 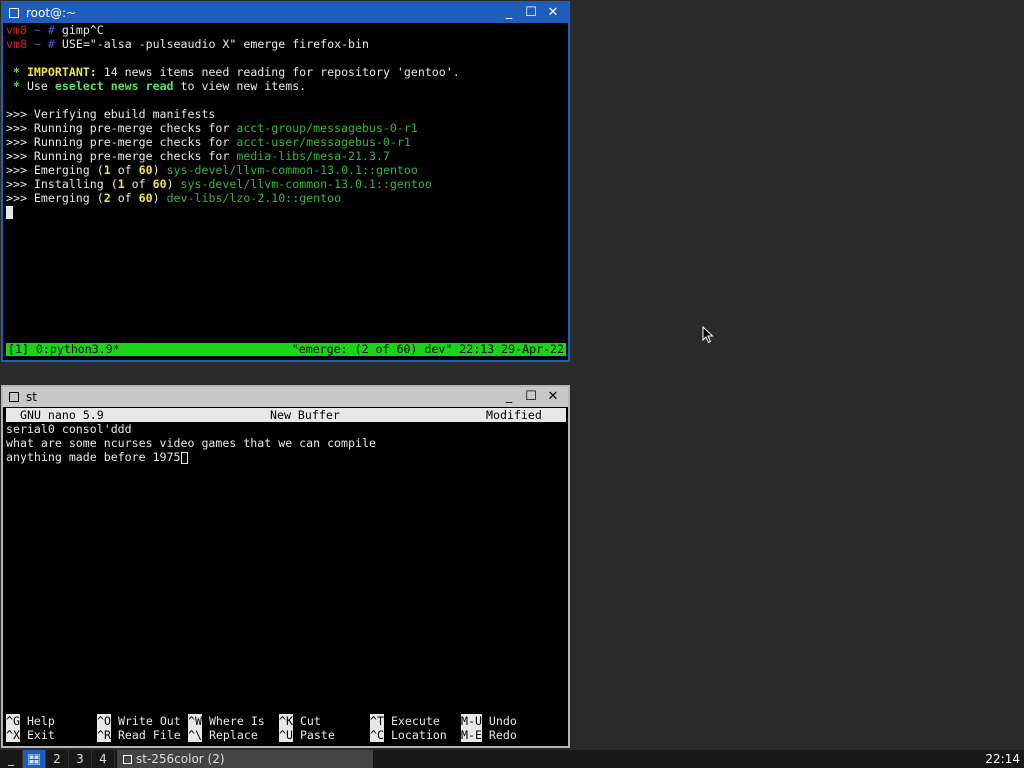 I want to click on nano-shortcut-label: Cut, so click(x=306, y=721).